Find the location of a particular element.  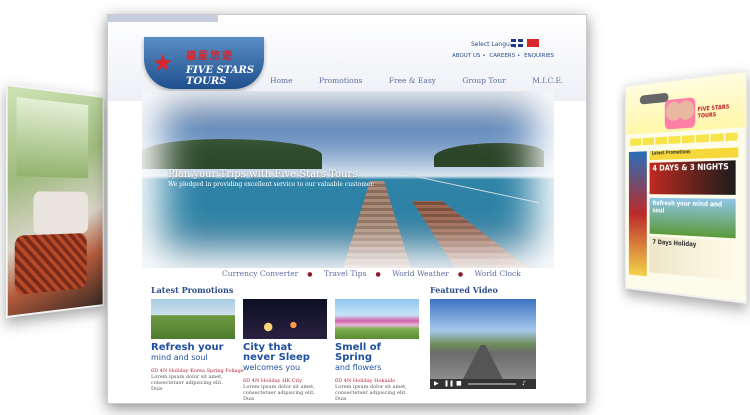

promo-headline: Refresh your is located at coordinates (187, 347).